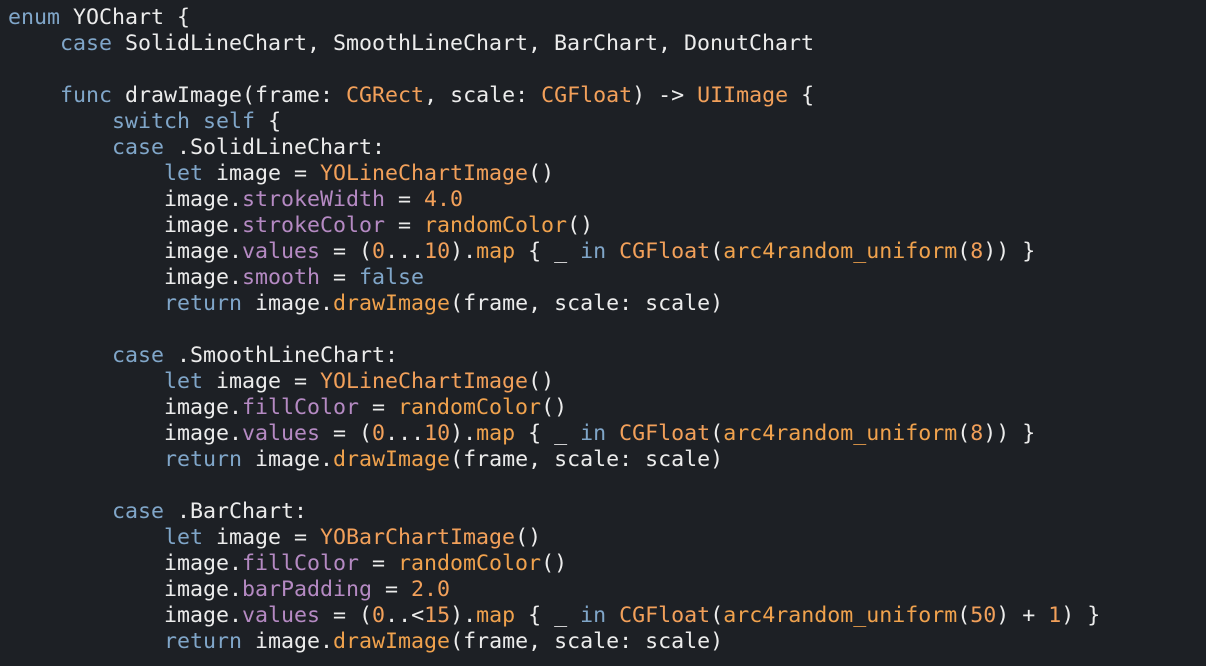 This screenshot has width=1206, height=666. What do you see at coordinates (268, 121) in the screenshot?
I see `code-token-text: {` at bounding box center [268, 121].